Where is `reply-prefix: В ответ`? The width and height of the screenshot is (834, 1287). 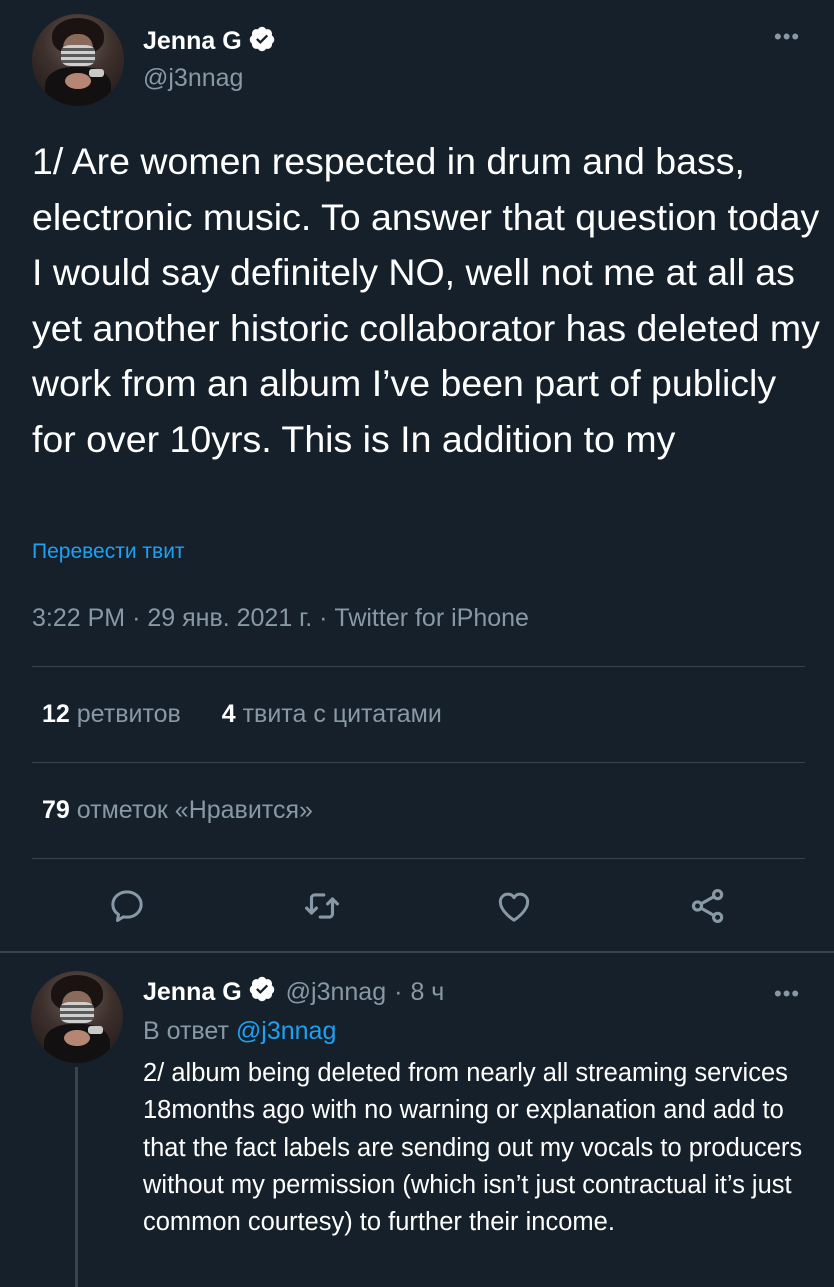 reply-prefix: В ответ is located at coordinates (186, 1031).